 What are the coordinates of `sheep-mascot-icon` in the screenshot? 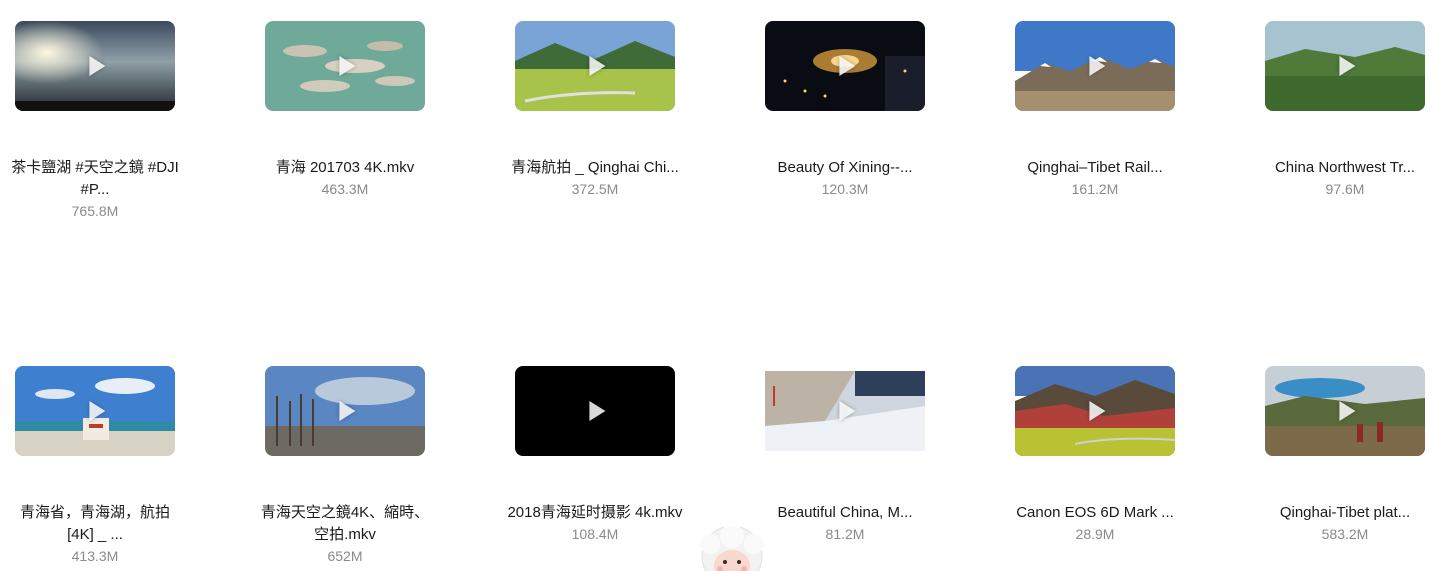 It's located at (732, 548).